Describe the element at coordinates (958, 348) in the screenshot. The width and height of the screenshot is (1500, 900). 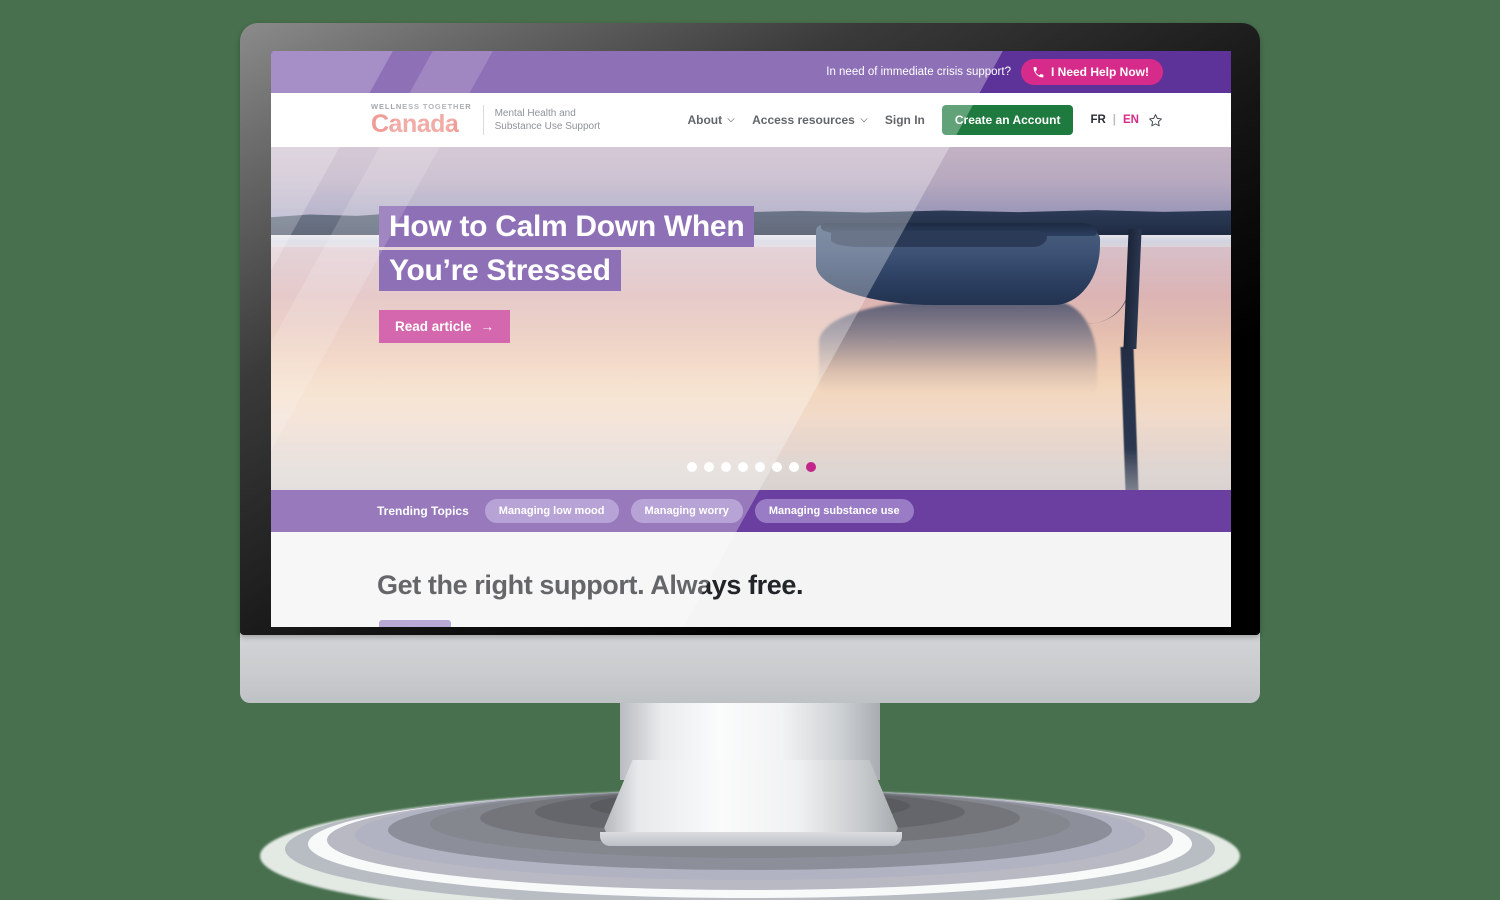
I see `boat-reflection` at that location.